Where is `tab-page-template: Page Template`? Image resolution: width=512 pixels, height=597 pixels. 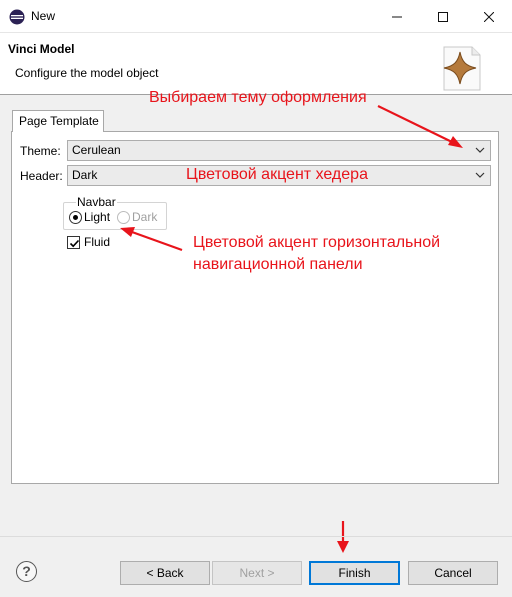
tab-page-template: Page Template is located at coordinates (58, 121).